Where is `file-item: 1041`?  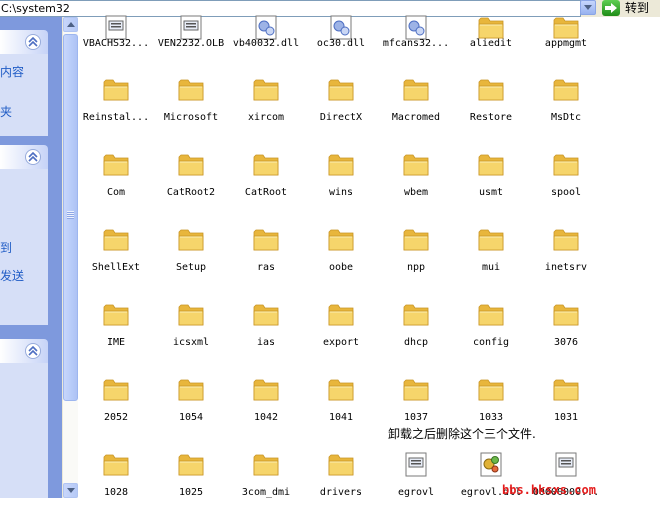 file-item: 1041 is located at coordinates (341, 410).